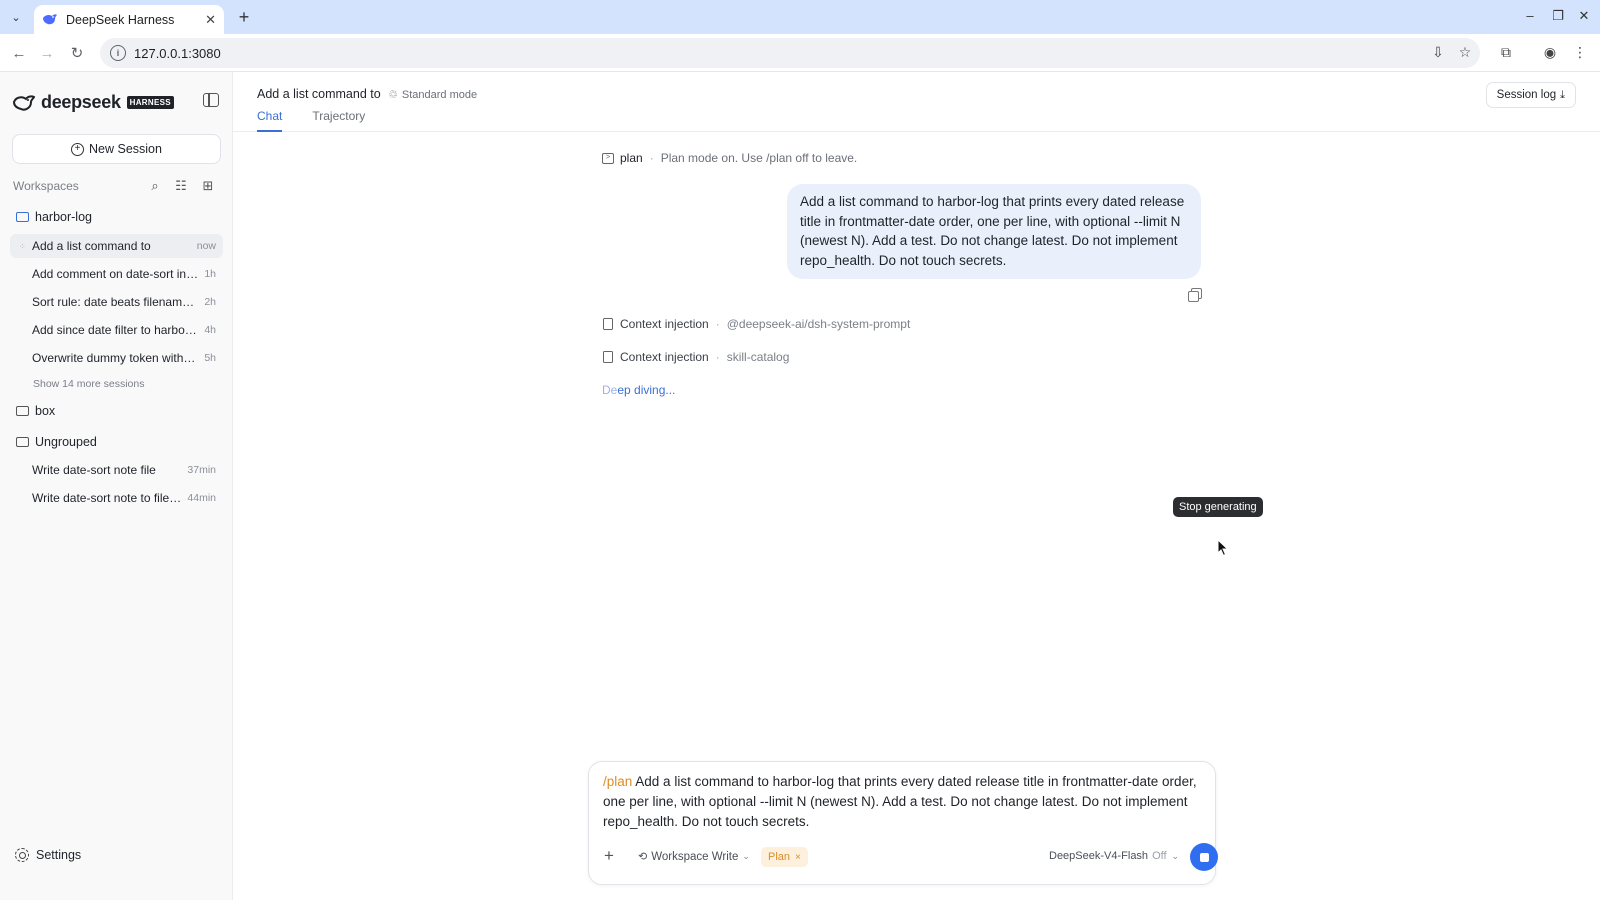 Image resolution: width=1600 pixels, height=900 pixels. Describe the element at coordinates (244, 17) in the screenshot. I see `new-tab-button: +` at that location.